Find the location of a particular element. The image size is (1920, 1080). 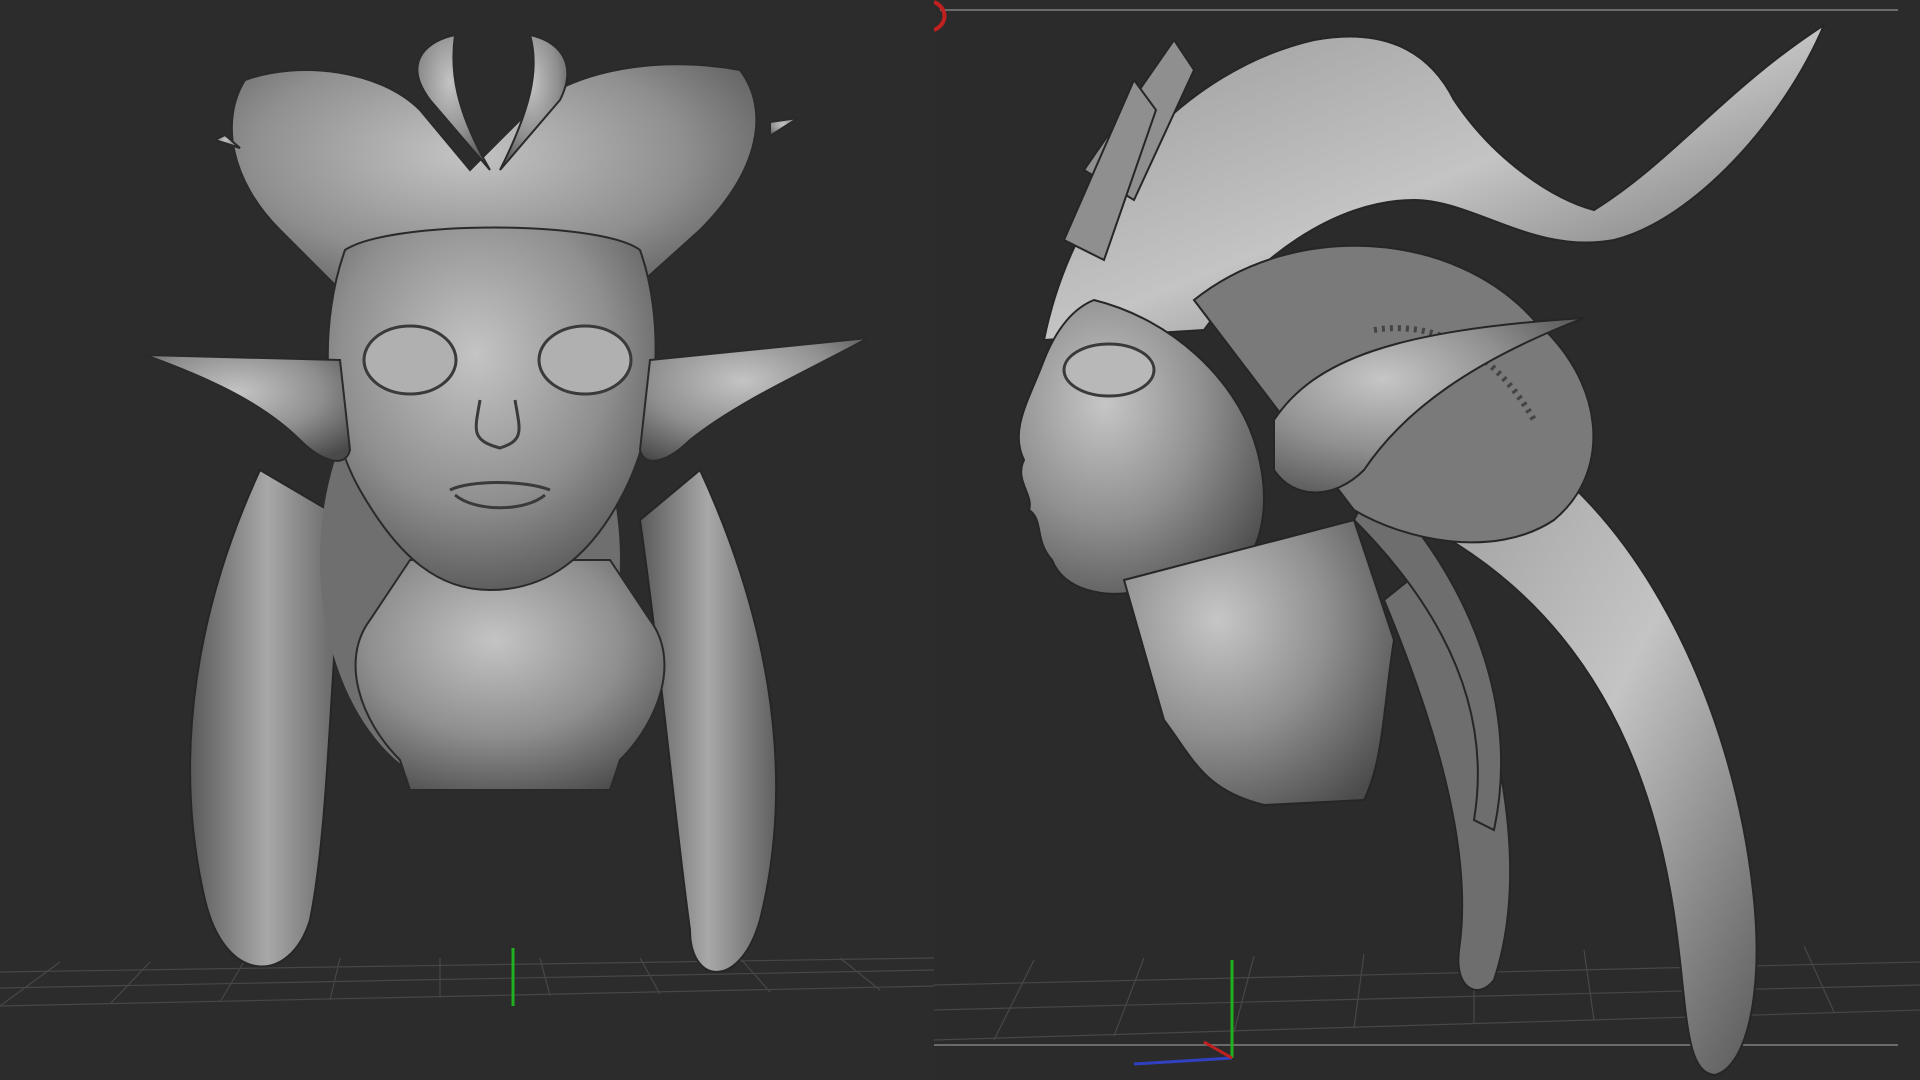

neck-chest is located at coordinates (510, 675).